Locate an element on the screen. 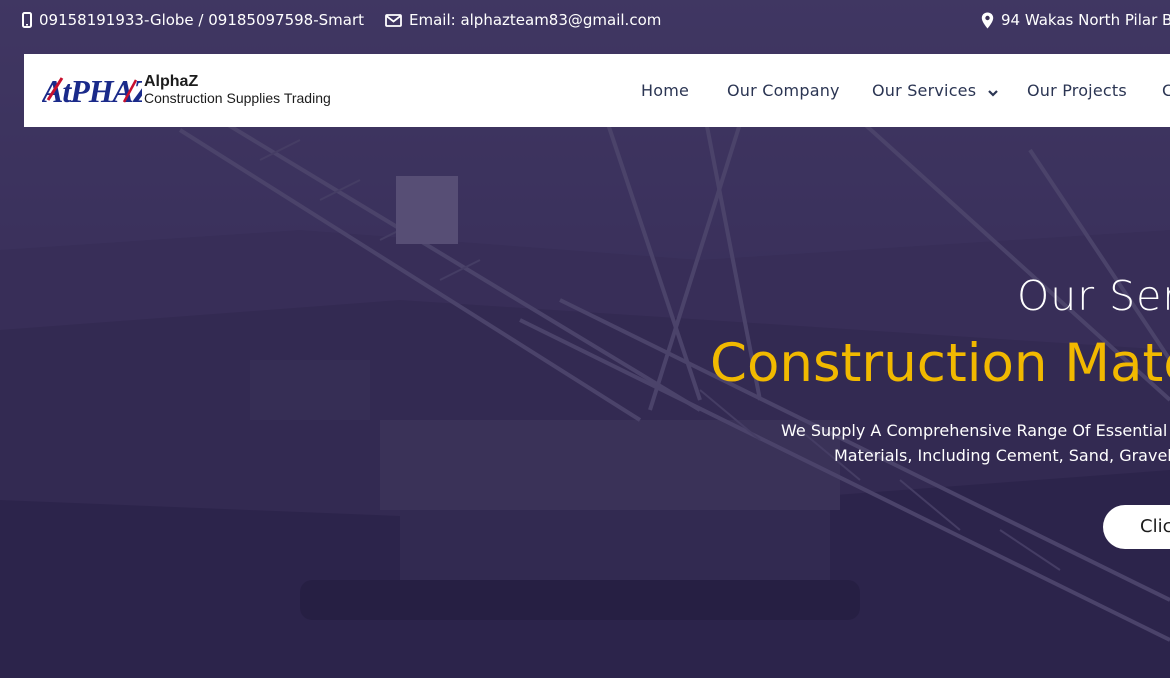 The height and width of the screenshot is (678, 1170). address-text: 94 Wakas North Pilar B is located at coordinates (1085, 20).